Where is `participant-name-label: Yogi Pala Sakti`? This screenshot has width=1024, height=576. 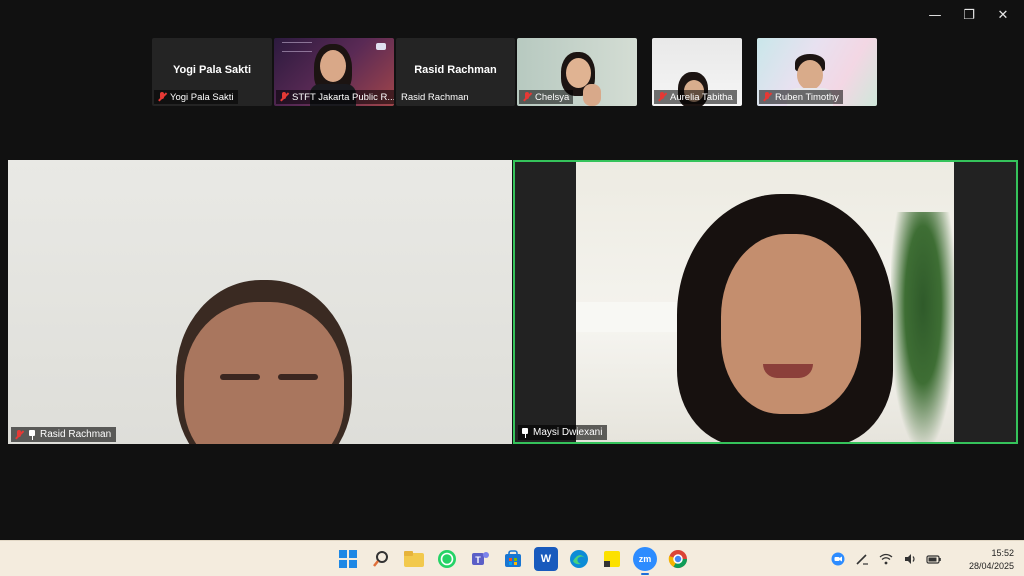
participant-name-label: Yogi Pala Sakti is located at coordinates (196, 97).